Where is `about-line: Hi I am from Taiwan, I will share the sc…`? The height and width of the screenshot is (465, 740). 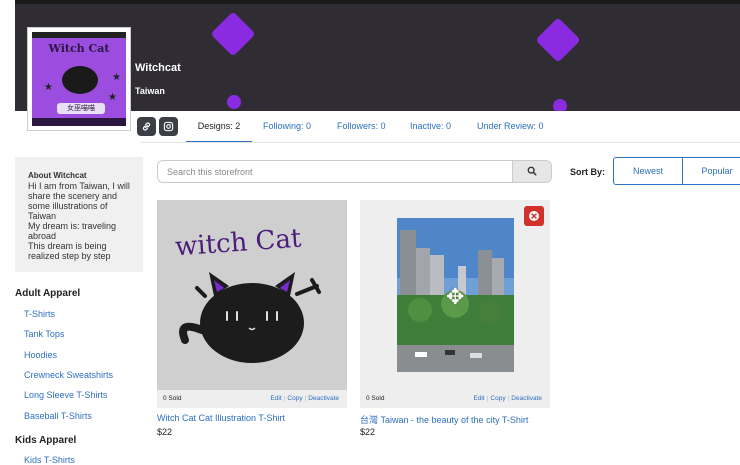 about-line: Hi I am from Taiwan, I will share the sc… is located at coordinates (79, 201).